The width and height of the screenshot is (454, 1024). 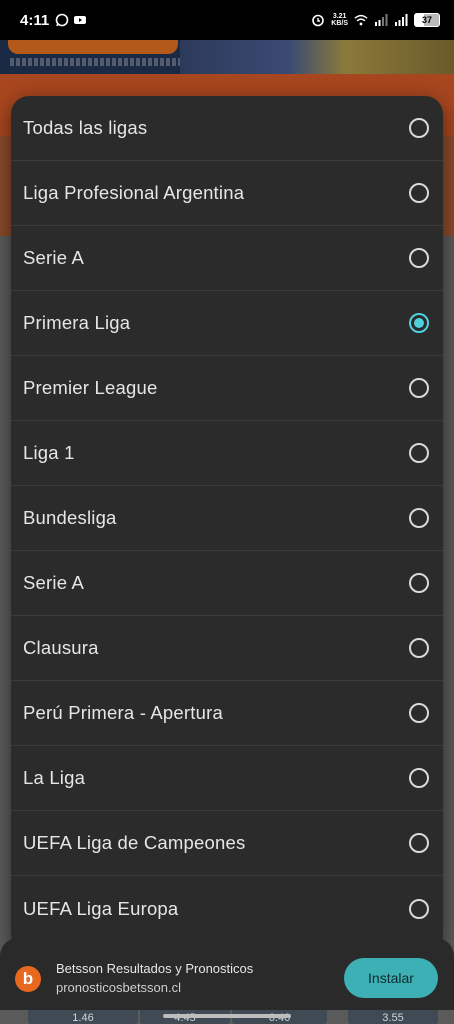 I want to click on net-speed: 3.21 KB/S, so click(x=339, y=20).